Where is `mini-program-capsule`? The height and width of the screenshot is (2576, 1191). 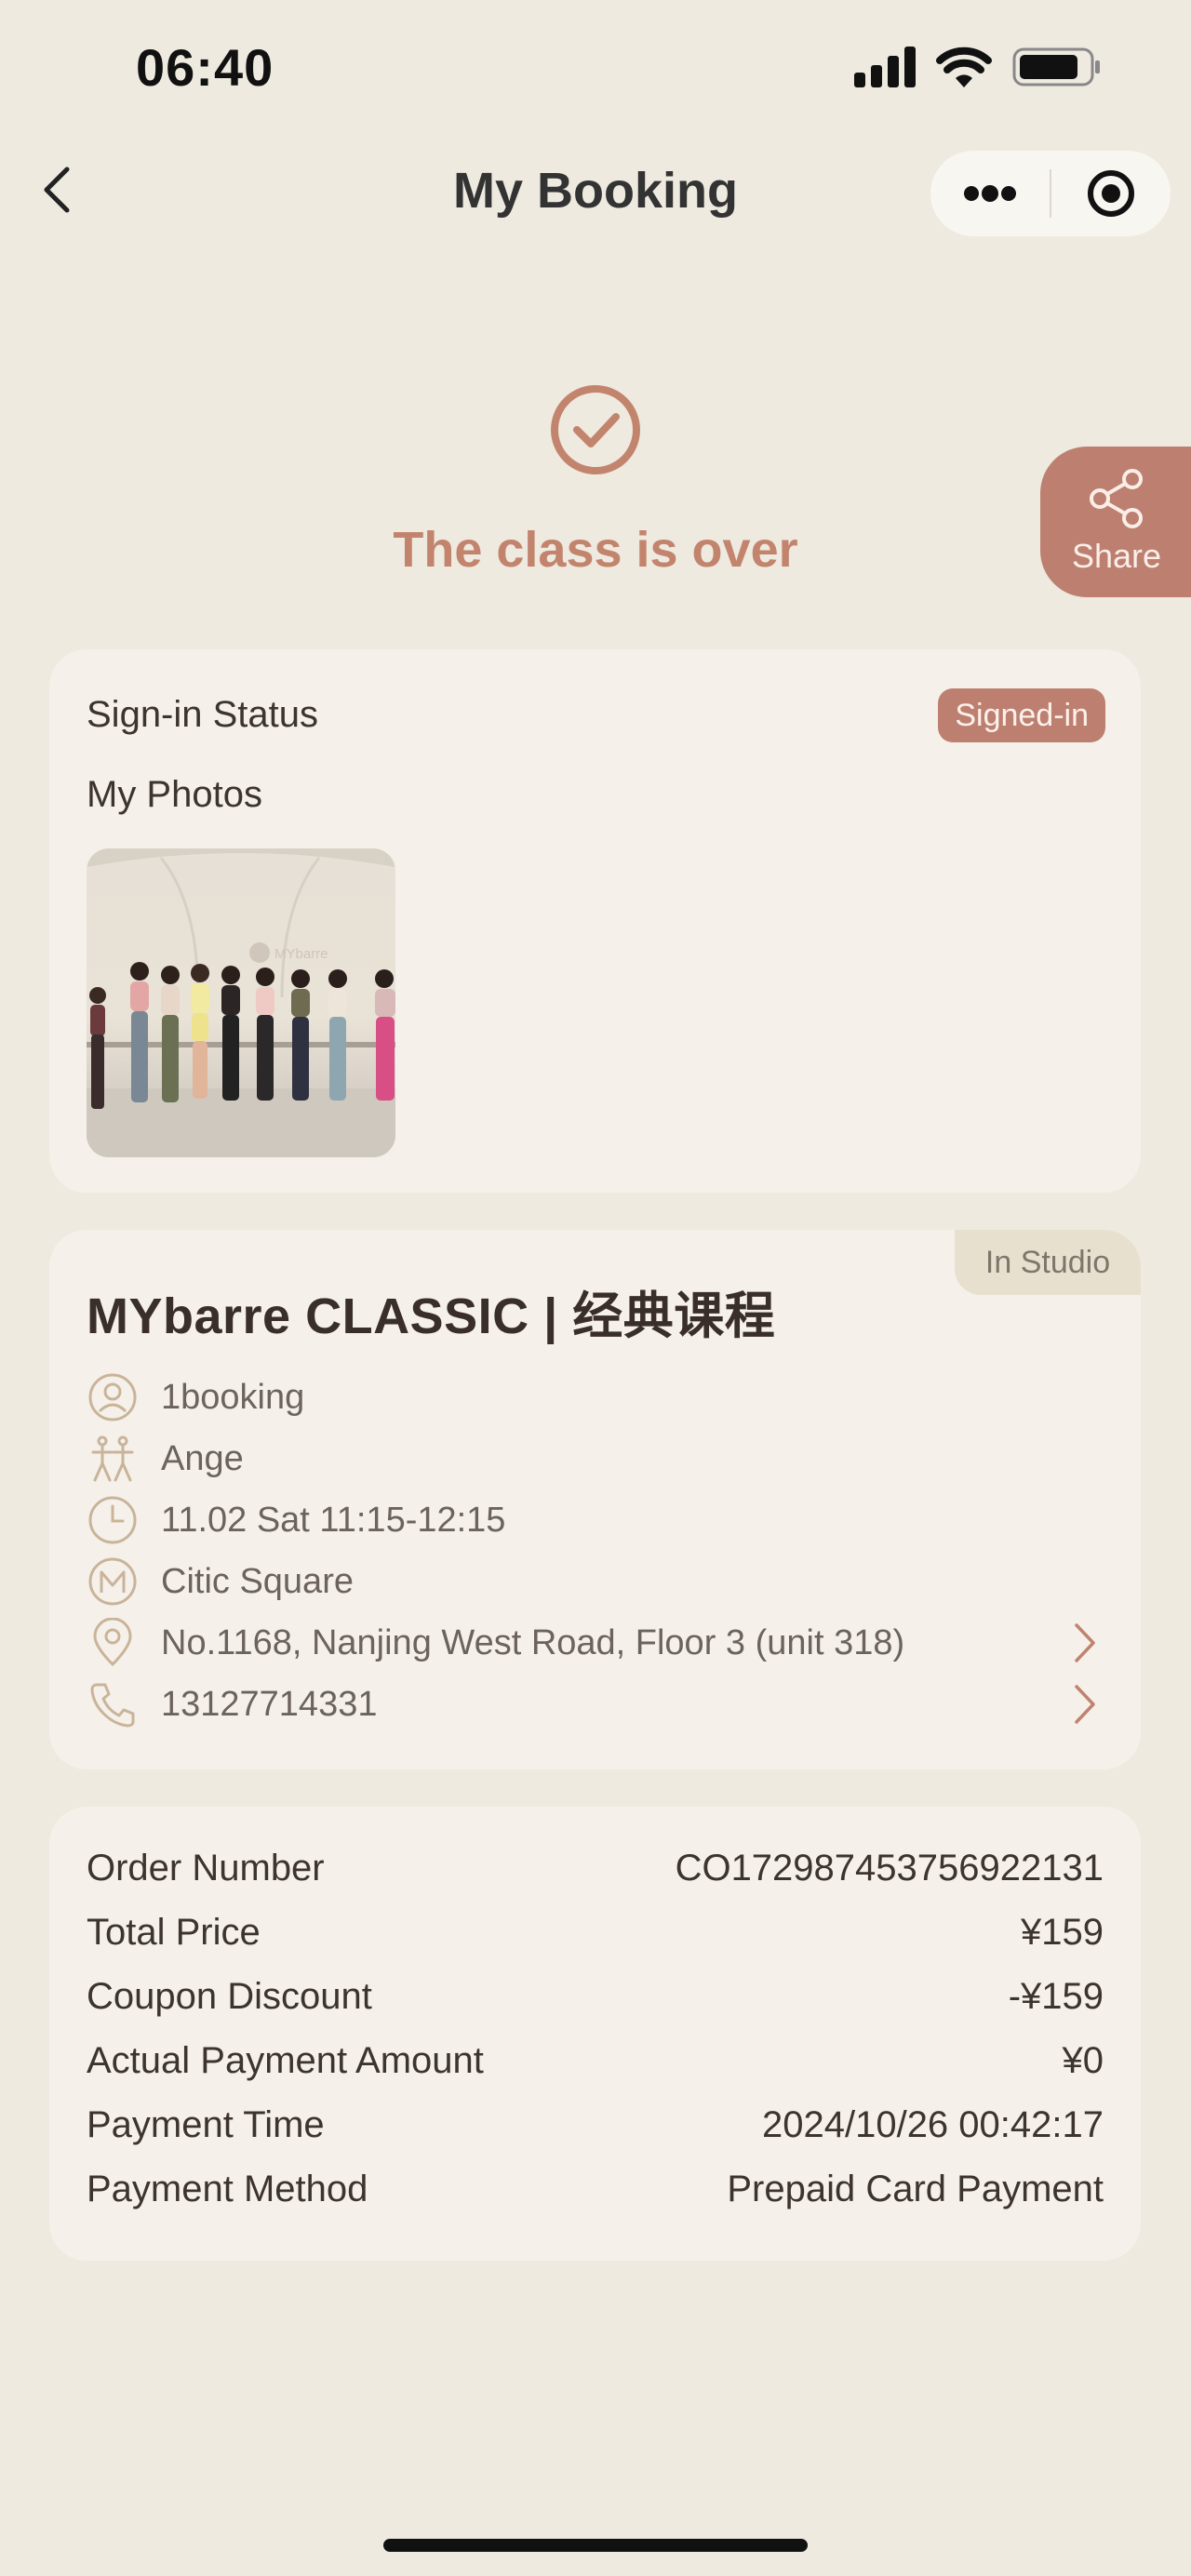
mini-program-capsule is located at coordinates (1050, 193).